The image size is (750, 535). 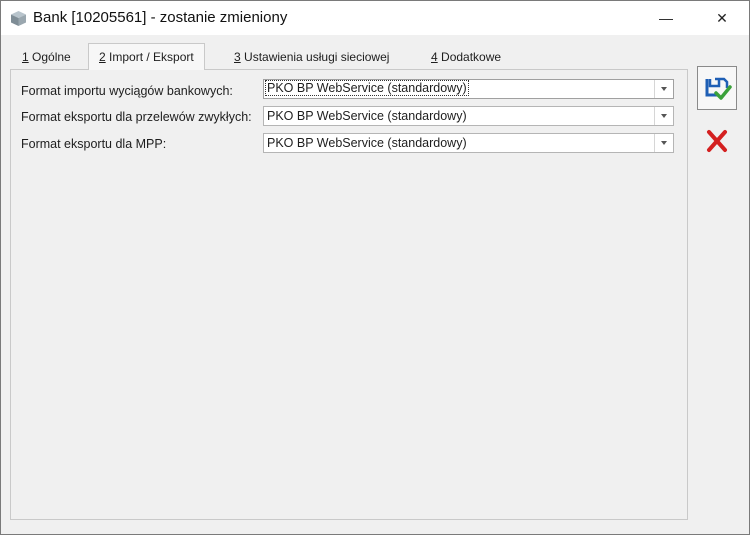 I want to click on mpp-format-dropdown-button, so click(x=663, y=143).